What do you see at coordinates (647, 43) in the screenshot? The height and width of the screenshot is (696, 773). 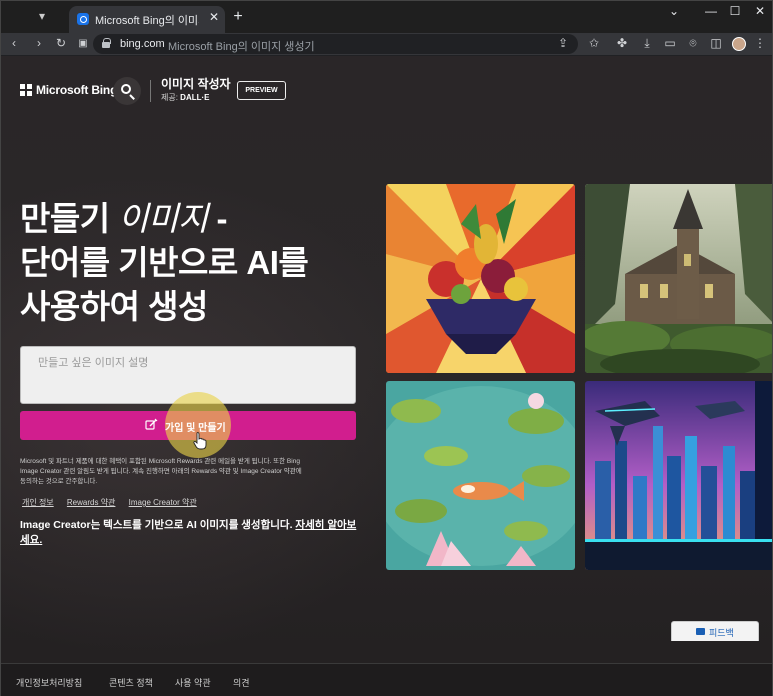 I see `download-icon: ⤓` at bounding box center [647, 43].